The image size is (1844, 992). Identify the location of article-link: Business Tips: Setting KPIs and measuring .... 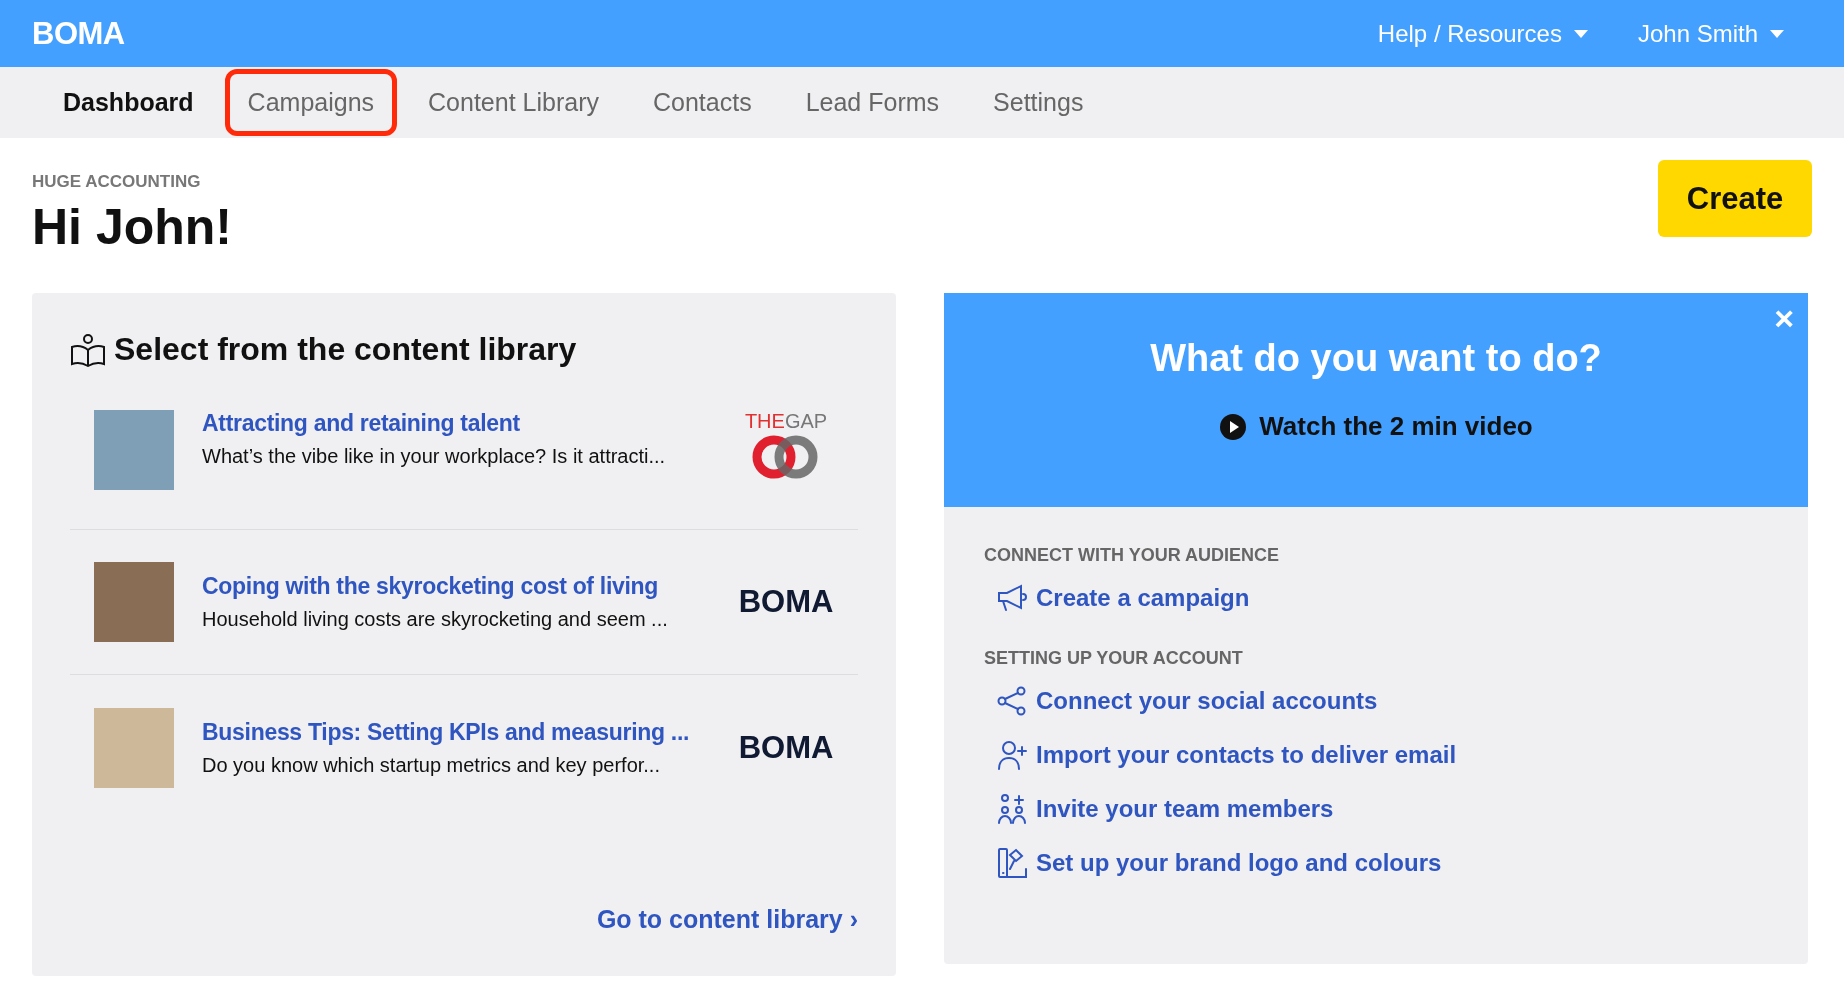
(446, 732).